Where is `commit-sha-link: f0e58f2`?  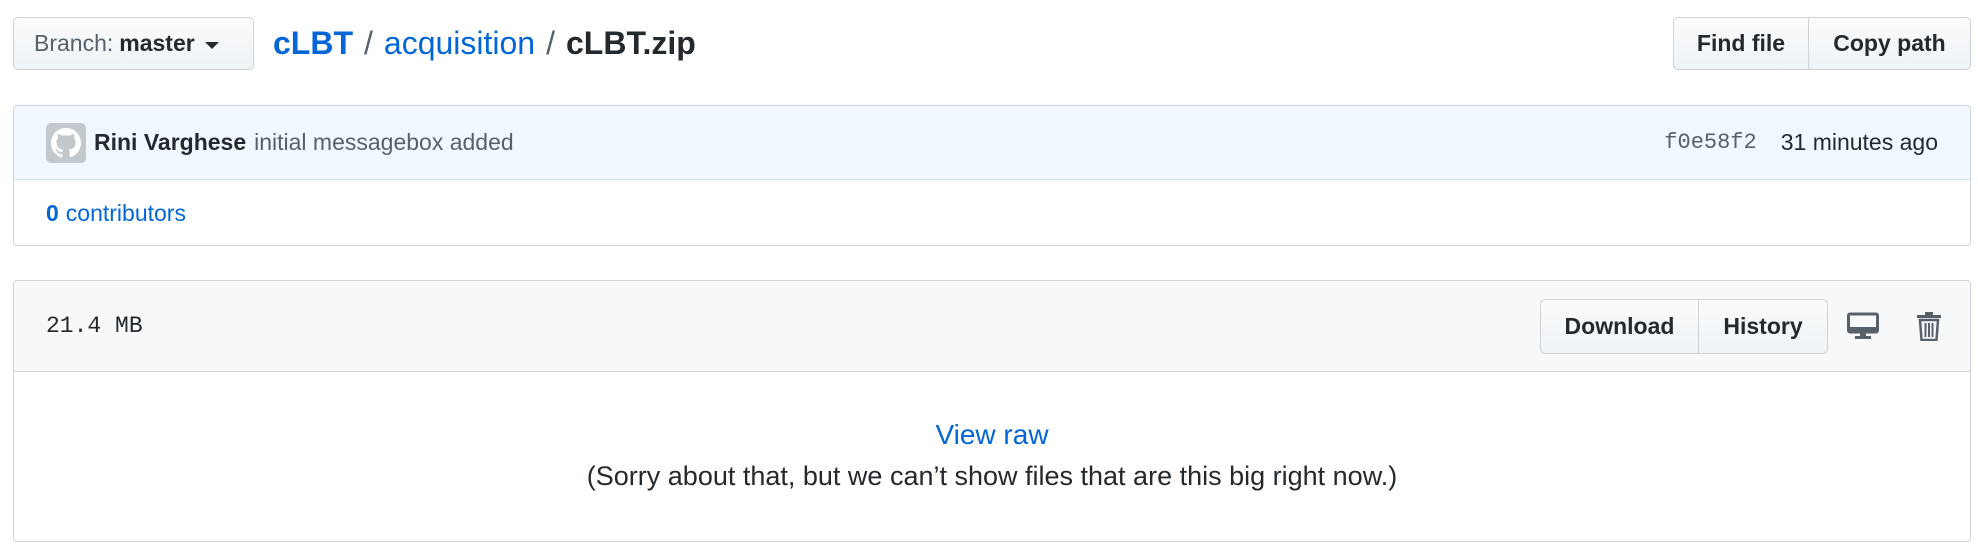
commit-sha-link: f0e58f2 is located at coordinates (1710, 142).